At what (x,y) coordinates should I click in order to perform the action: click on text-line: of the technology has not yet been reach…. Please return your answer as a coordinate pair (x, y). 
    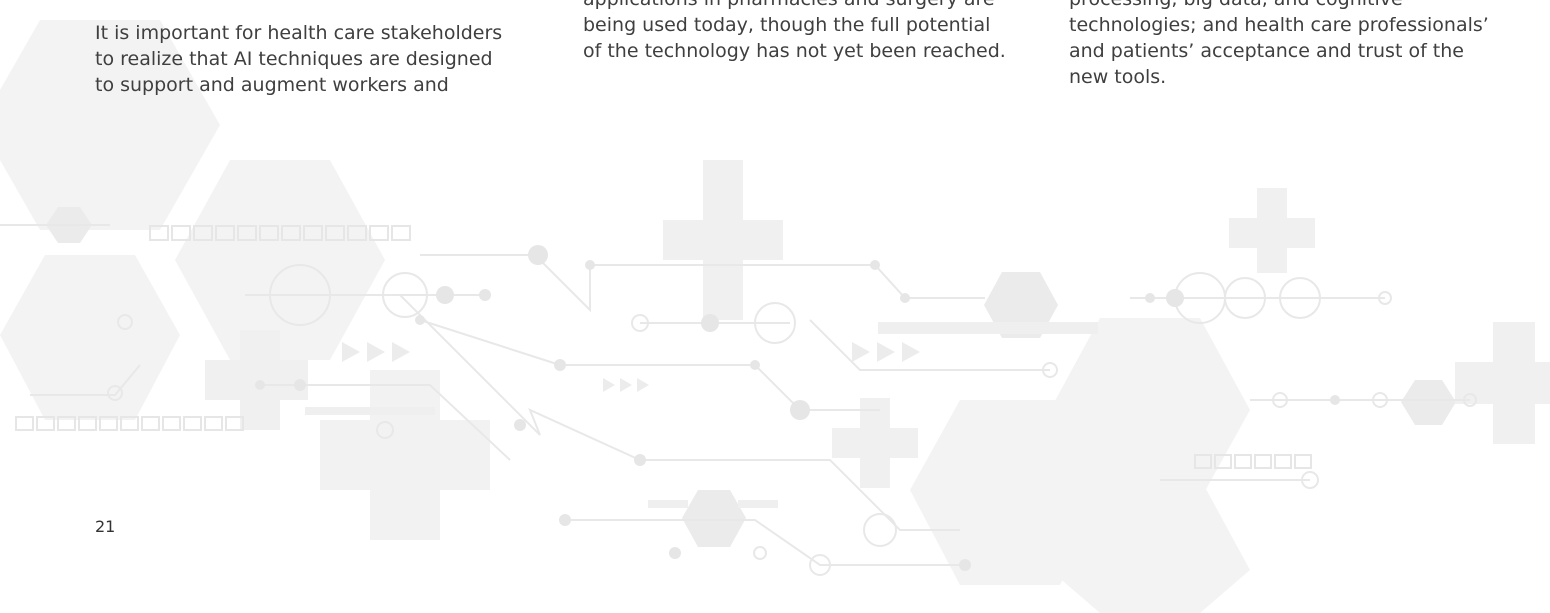
    Looking at the image, I should click on (794, 51).